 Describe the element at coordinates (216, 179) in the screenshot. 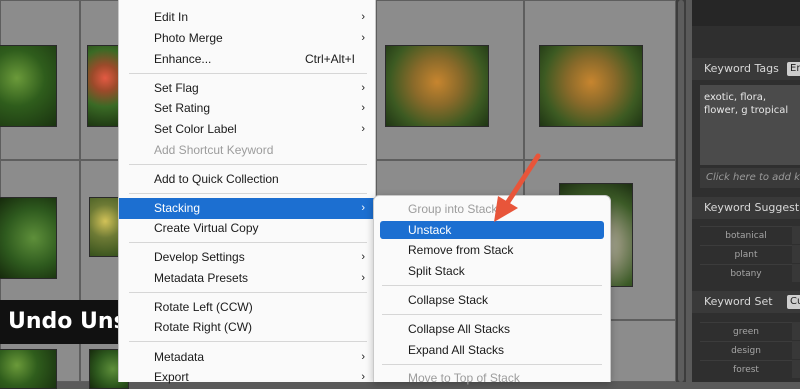

I see `menu-item-label: Add to Quick Collection` at that location.